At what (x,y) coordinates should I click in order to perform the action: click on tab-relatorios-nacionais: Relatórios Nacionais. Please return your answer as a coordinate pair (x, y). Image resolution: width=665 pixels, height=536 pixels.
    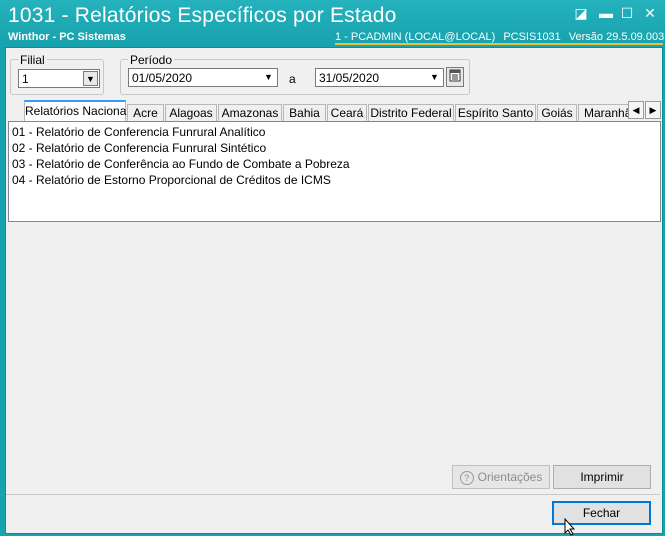
    Looking at the image, I should click on (79, 110).